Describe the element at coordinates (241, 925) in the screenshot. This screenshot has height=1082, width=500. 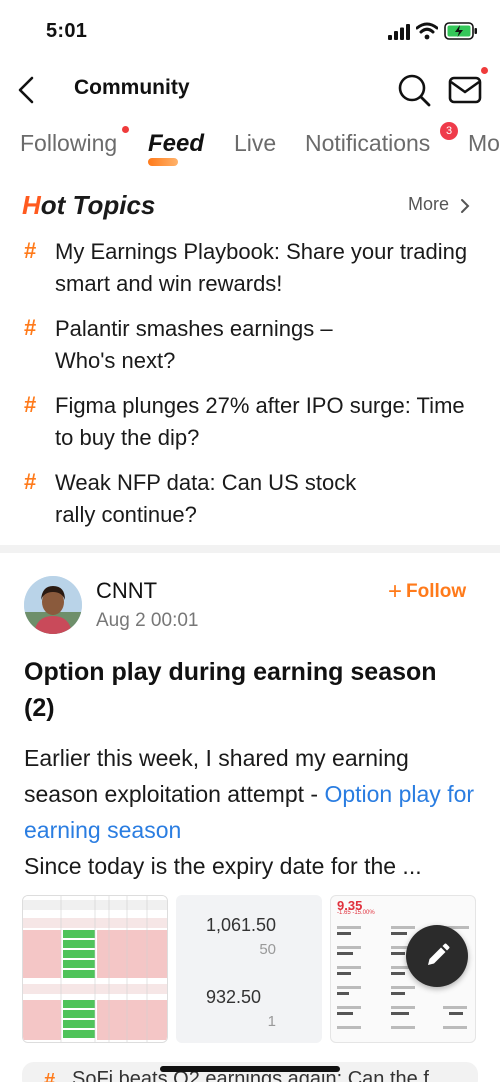
I see `order-value-1: 1,061.50` at that location.